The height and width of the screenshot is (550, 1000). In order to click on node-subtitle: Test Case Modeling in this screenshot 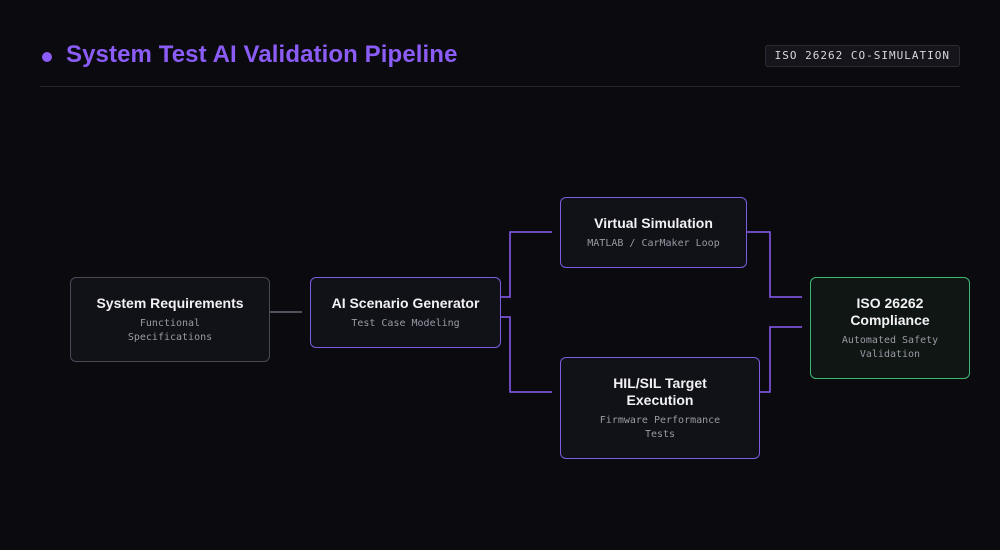, I will do `click(405, 323)`.